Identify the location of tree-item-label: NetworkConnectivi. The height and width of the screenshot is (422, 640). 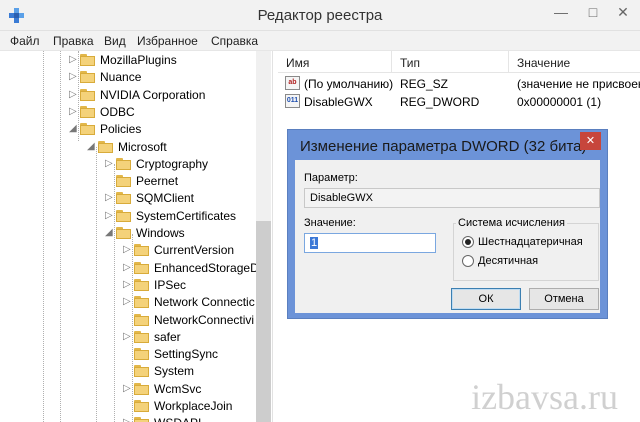
(204, 320).